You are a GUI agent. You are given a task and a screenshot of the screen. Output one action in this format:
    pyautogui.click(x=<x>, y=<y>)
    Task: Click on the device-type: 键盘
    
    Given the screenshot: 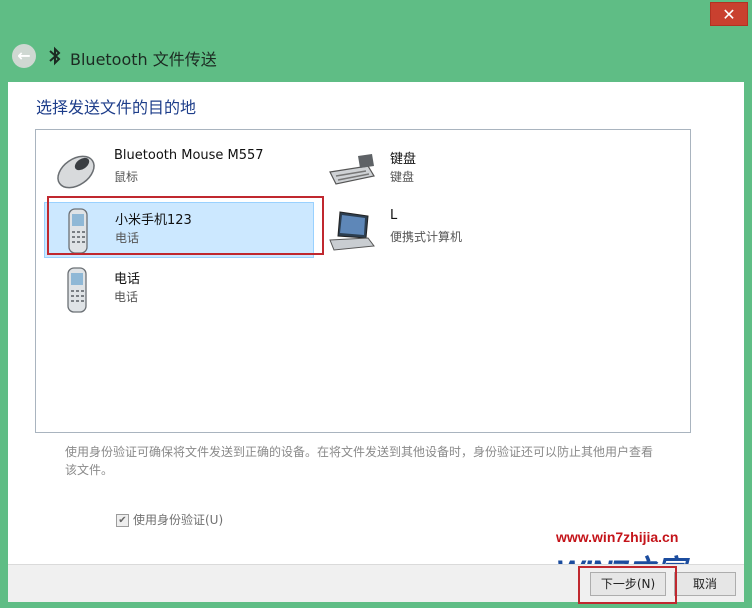 What is the action you would take?
    pyautogui.click(x=402, y=177)
    